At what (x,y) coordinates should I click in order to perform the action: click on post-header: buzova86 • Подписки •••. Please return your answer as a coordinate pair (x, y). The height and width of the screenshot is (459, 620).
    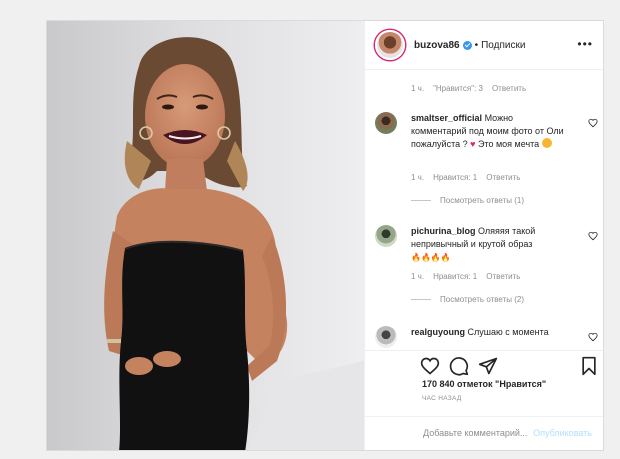
    Looking at the image, I should click on (484, 45).